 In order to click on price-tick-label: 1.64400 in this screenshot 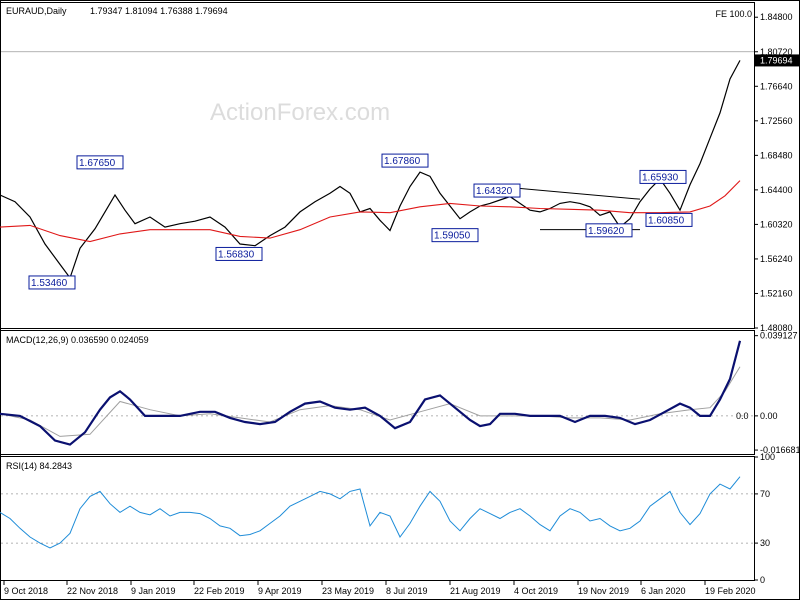, I will do `click(776, 190)`.